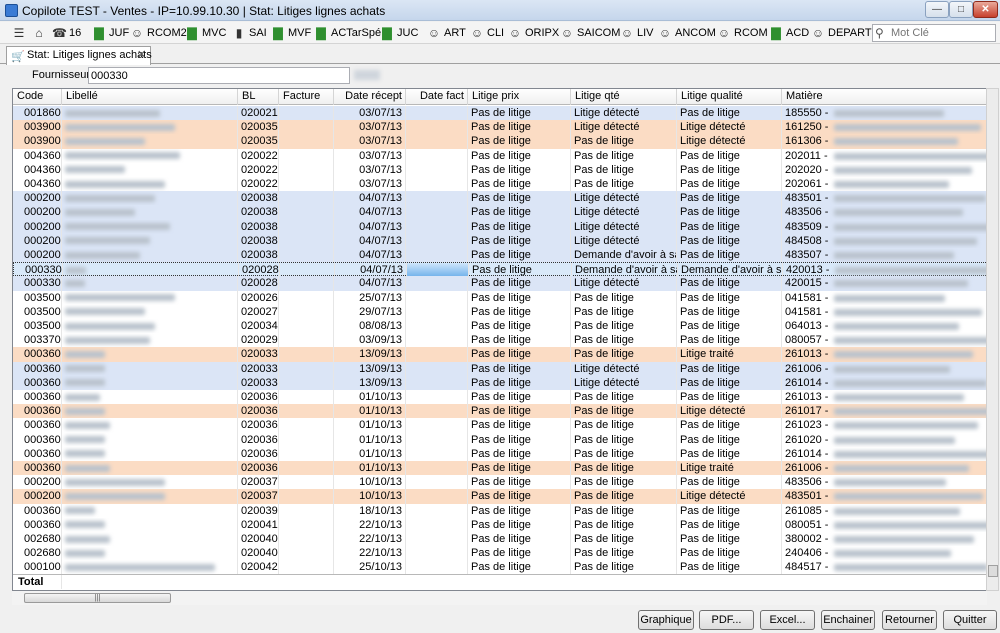 The image size is (1000, 633). Describe the element at coordinates (848, 620) in the screenshot. I see `enchainer-button: Enchainer` at that location.